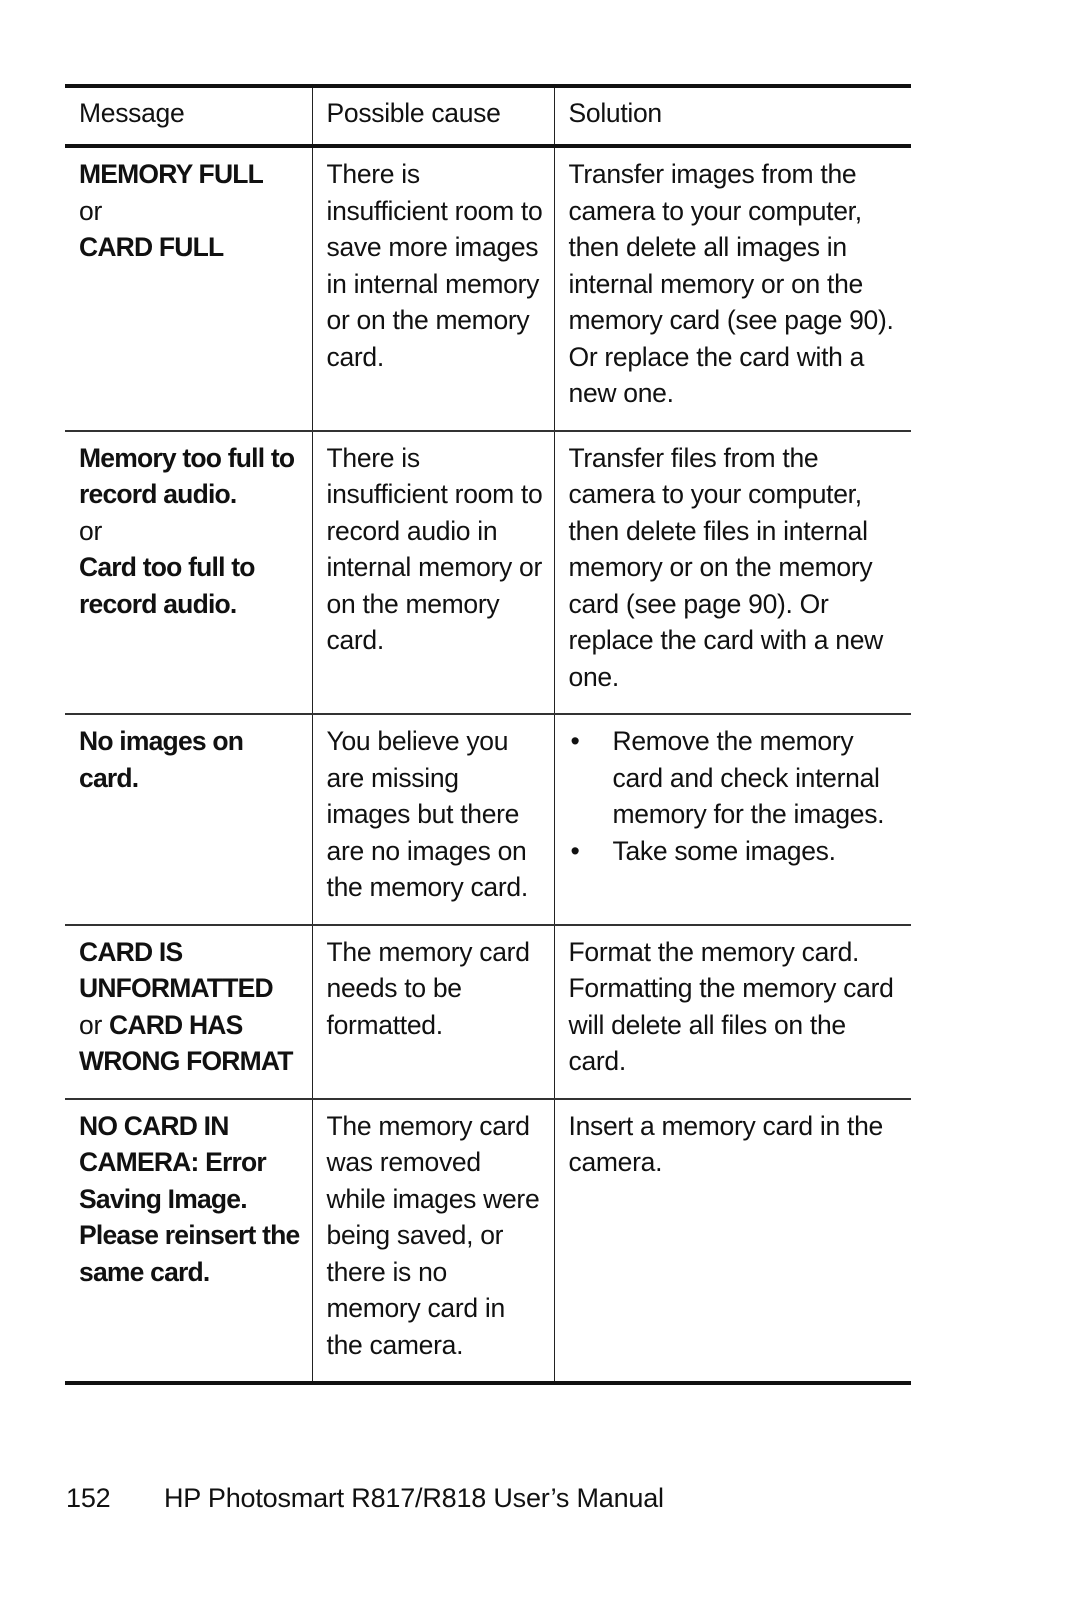  What do you see at coordinates (88, 1498) in the screenshot?
I see `page-number: 152` at bounding box center [88, 1498].